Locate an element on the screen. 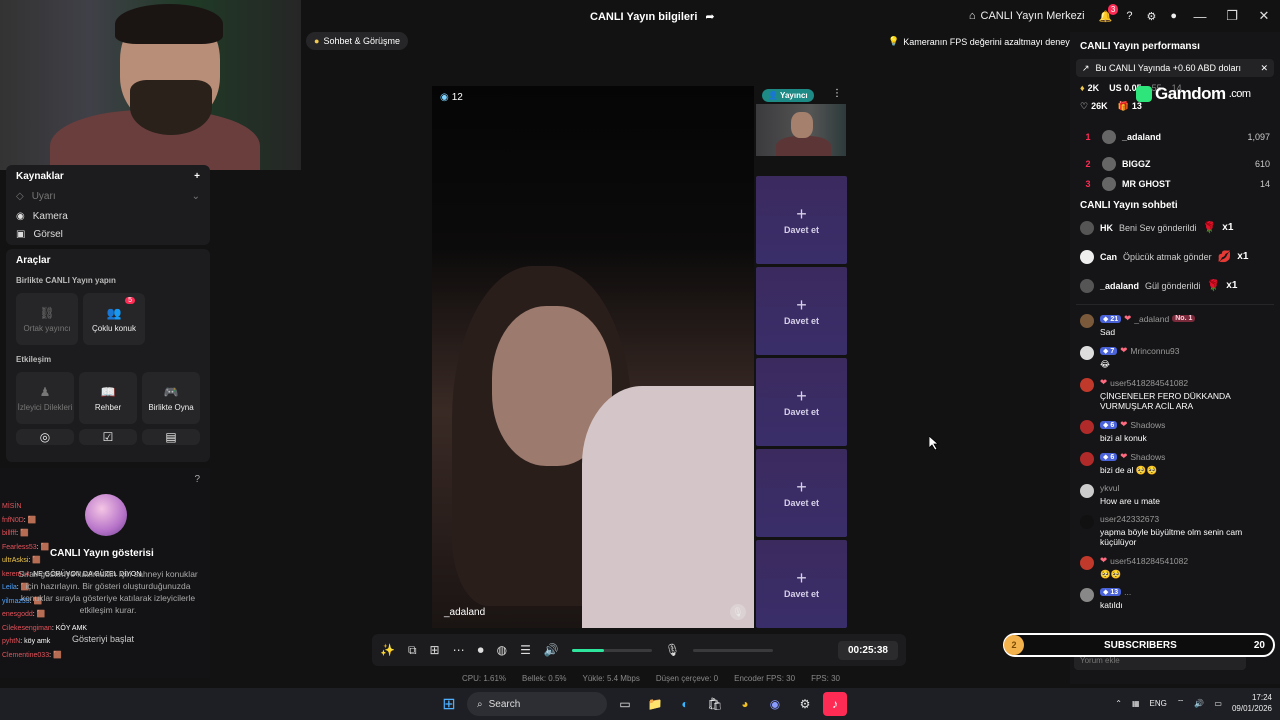 The image size is (1280, 720). live-center-button: ⌂ CANLI Yayın Merkezi is located at coordinates (1027, 16).